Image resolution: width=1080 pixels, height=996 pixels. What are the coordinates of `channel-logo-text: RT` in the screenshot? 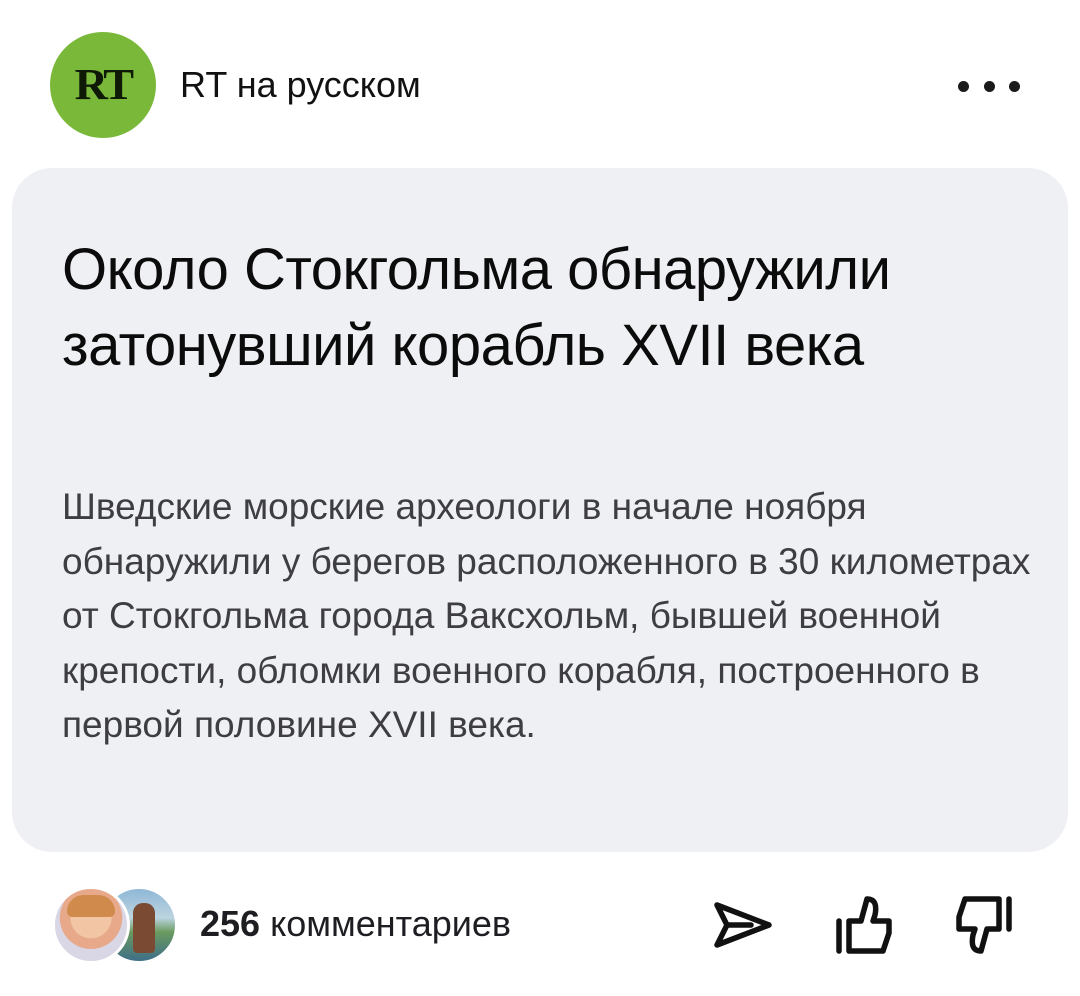 It's located at (104, 84).